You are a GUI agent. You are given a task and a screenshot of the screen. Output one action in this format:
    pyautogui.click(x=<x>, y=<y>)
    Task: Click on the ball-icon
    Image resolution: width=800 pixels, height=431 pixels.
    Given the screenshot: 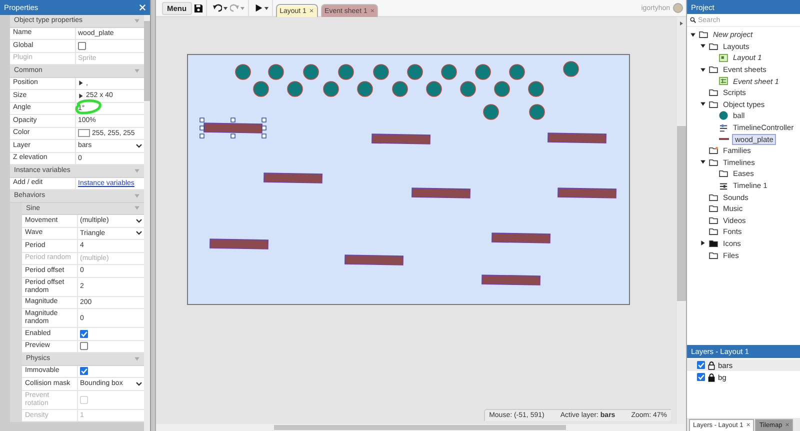 What is the action you would take?
    pyautogui.click(x=723, y=115)
    